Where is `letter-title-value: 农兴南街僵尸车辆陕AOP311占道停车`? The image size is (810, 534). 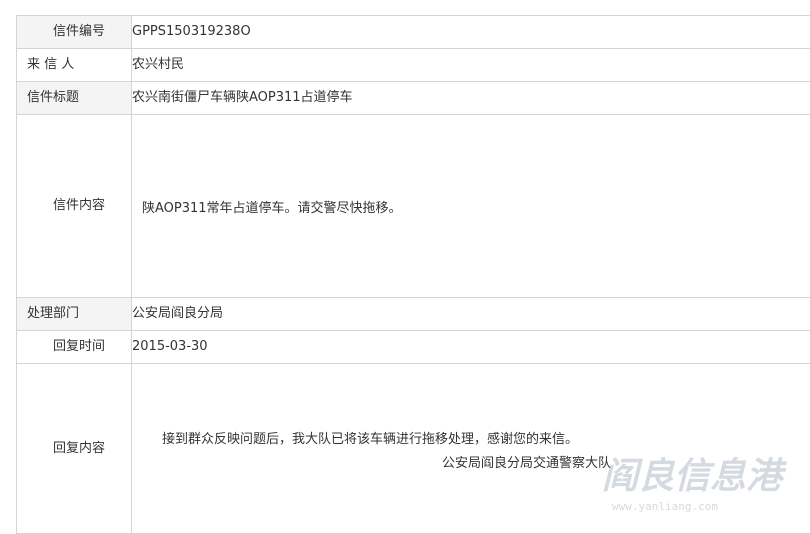
letter-title-value: 农兴南街僵尸车辆陕AOP311占道停车 is located at coordinates (471, 98).